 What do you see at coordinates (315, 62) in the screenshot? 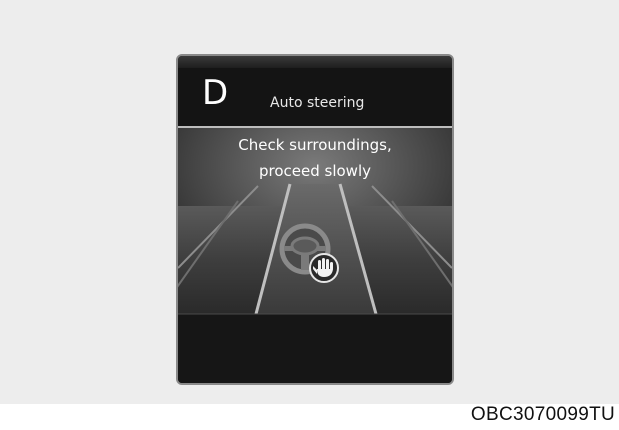
I see `top-strip` at bounding box center [315, 62].